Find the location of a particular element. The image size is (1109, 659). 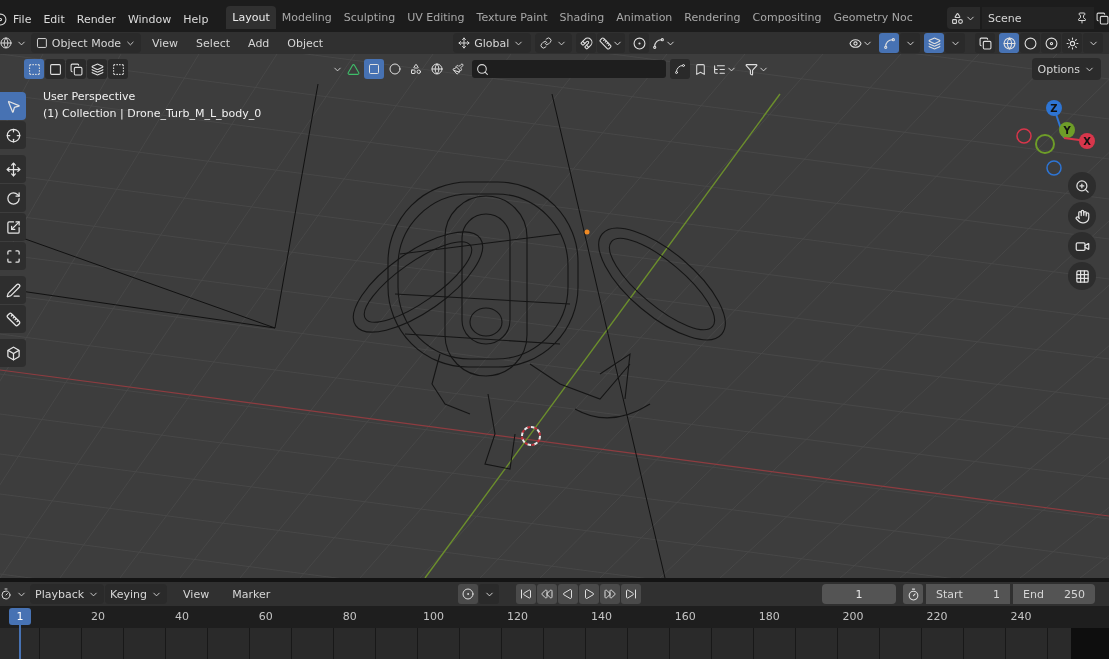

next-keyframe-button is located at coordinates (610, 594).